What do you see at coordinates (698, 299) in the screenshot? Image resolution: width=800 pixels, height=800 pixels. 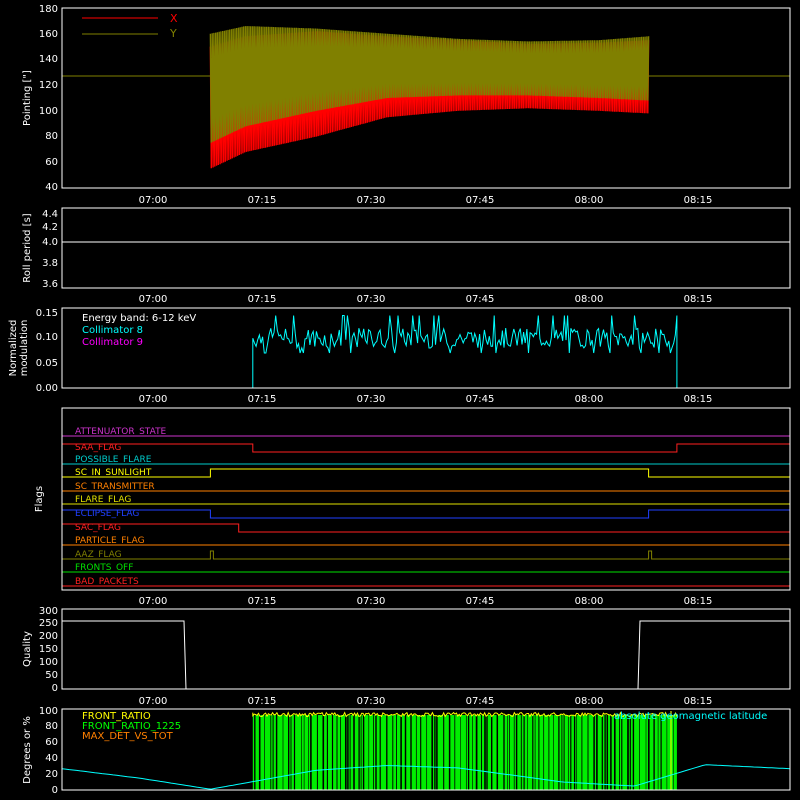 I see `roll-xtick: 08:15` at bounding box center [698, 299].